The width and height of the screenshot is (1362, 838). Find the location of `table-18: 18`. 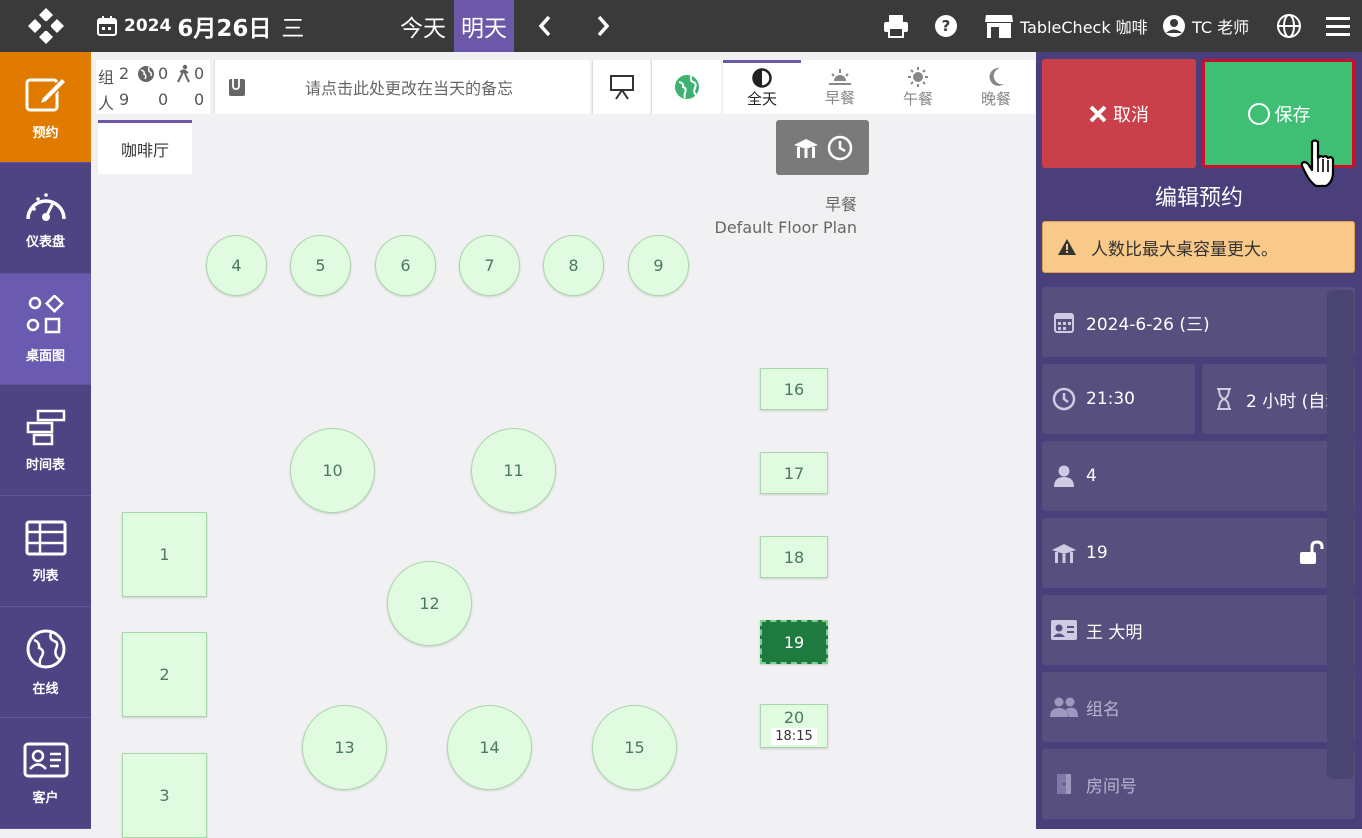

table-18: 18 is located at coordinates (794, 557).